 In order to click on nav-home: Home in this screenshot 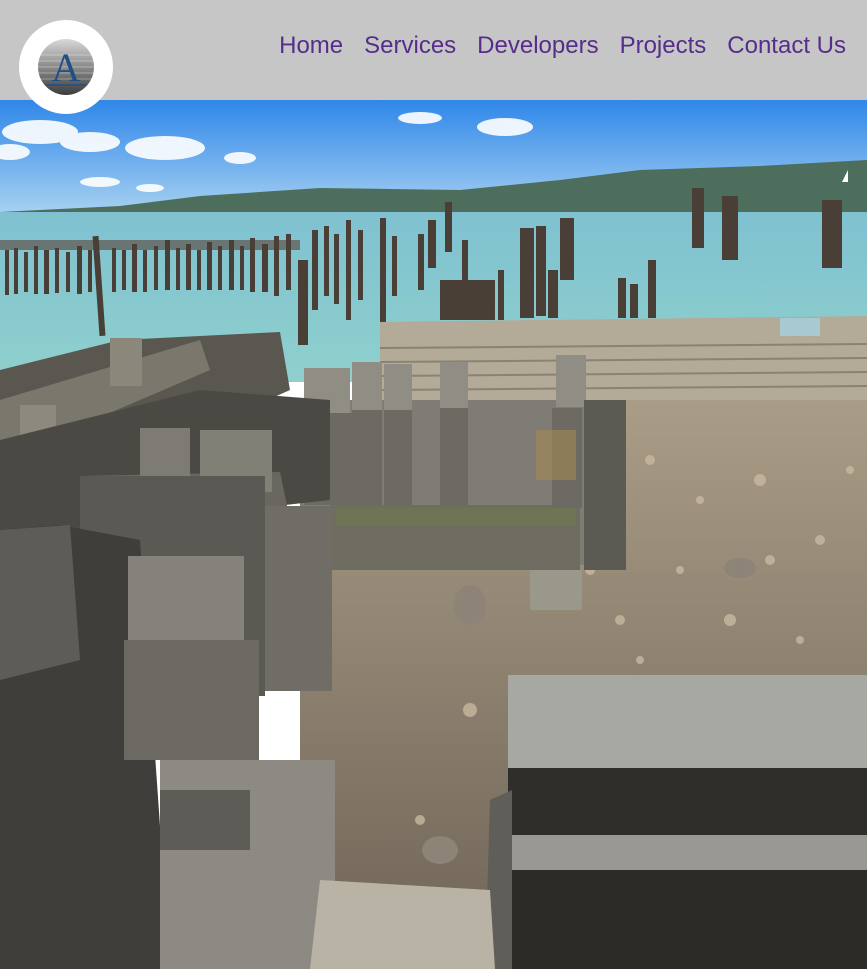, I will do `click(311, 46)`.